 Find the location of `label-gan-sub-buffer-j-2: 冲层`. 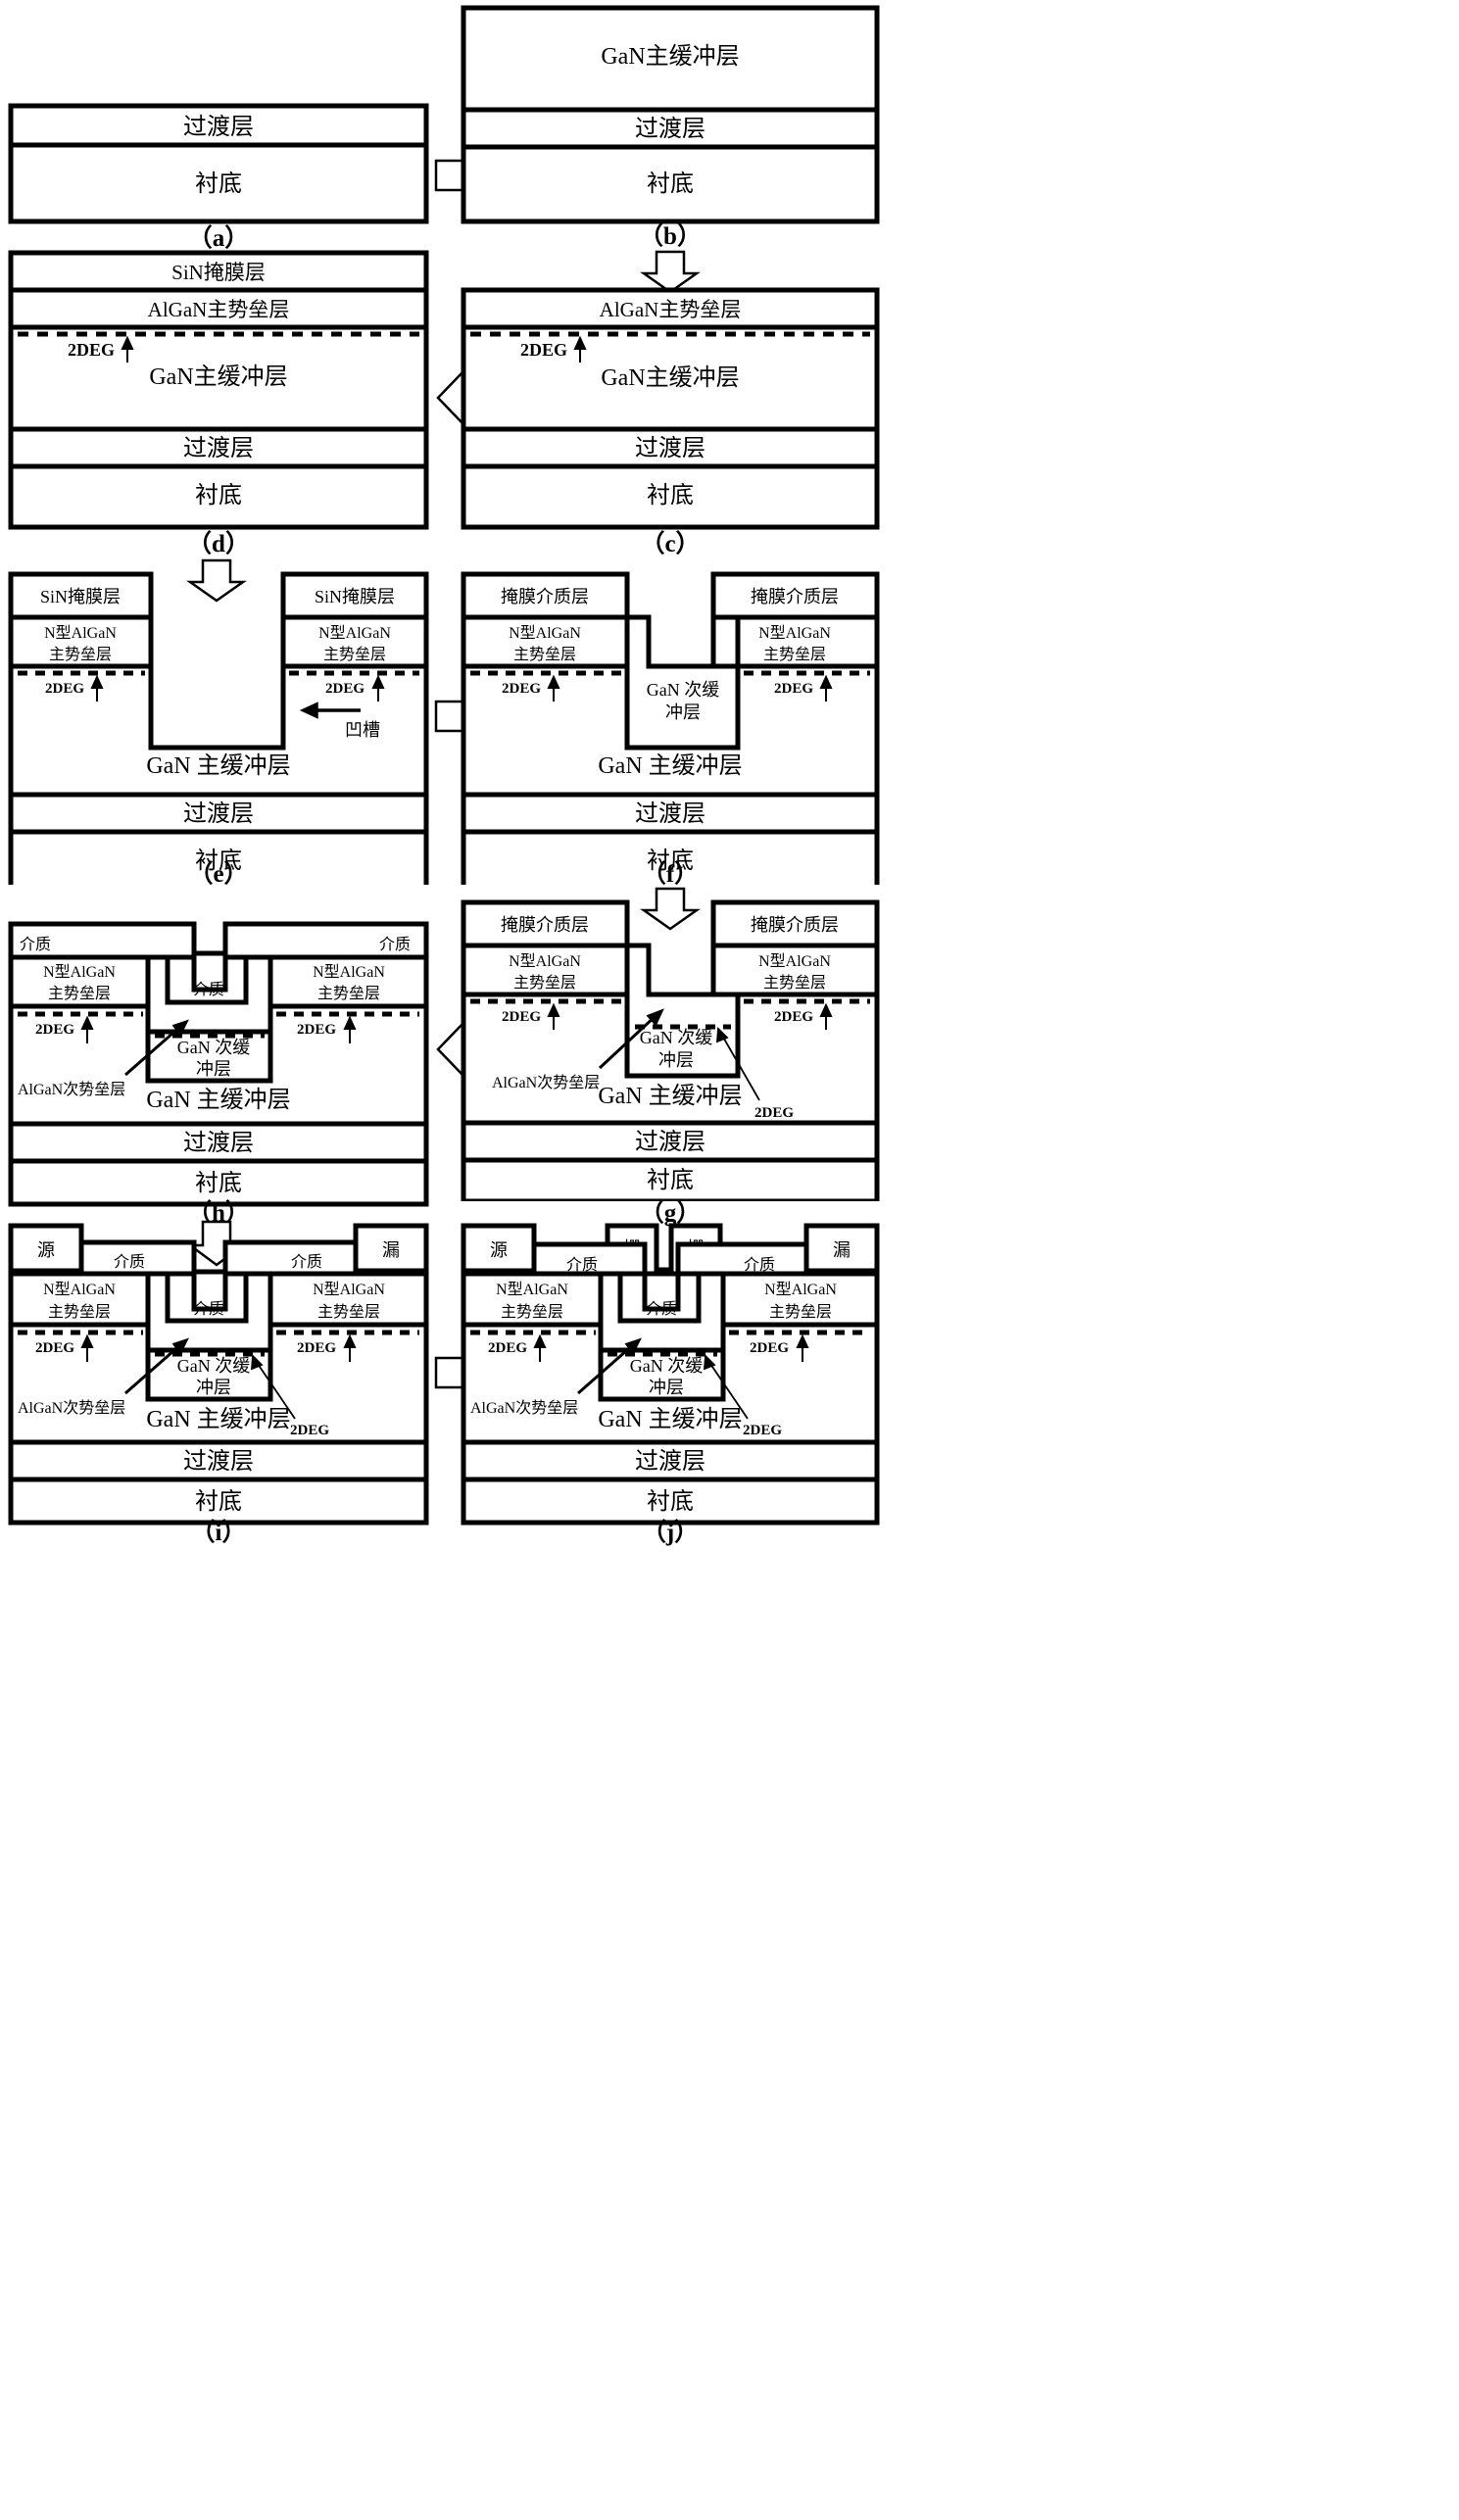

label-gan-sub-buffer-j-2: 冲层 is located at coordinates (666, 1387).